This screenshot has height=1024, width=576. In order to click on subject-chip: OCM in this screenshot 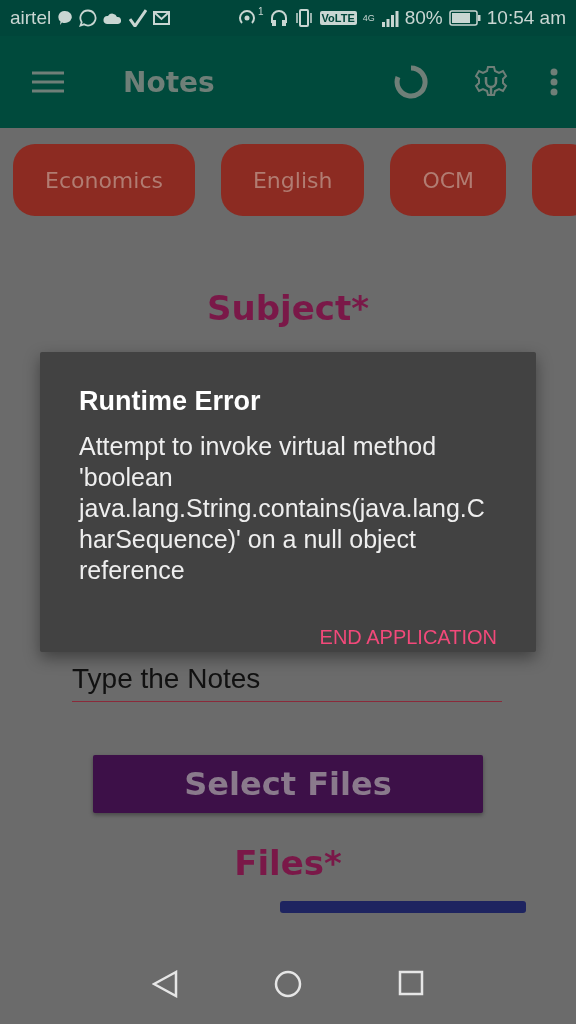, I will do `click(448, 180)`.